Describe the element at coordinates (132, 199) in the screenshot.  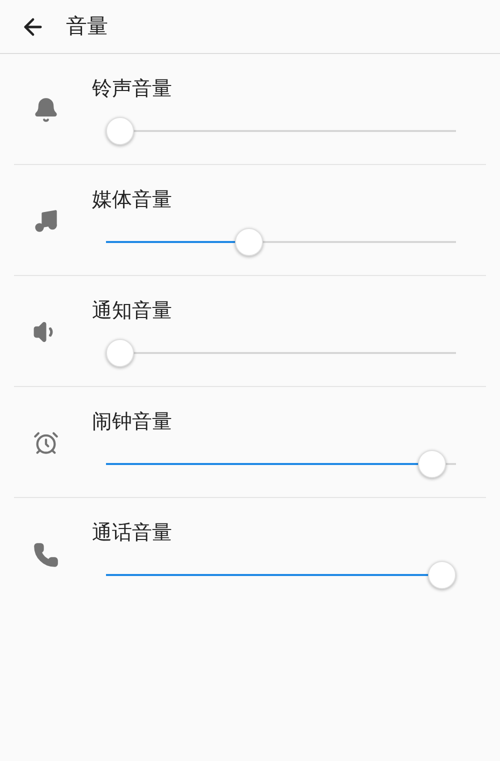
I see `volume-label: 媒体音量` at that location.